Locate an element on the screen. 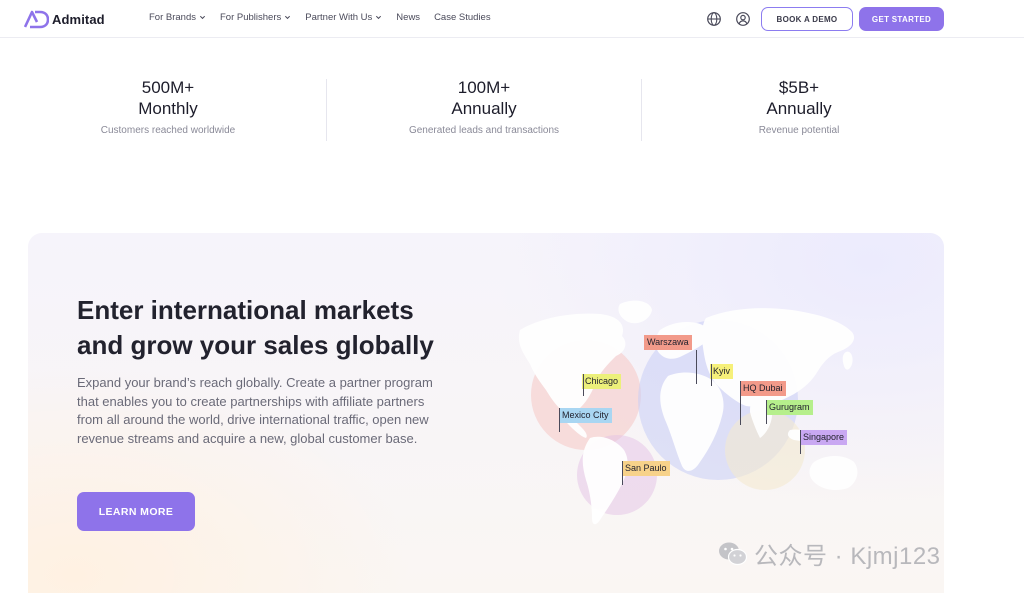  stat-description: Customers reached worldwide is located at coordinates (168, 130).